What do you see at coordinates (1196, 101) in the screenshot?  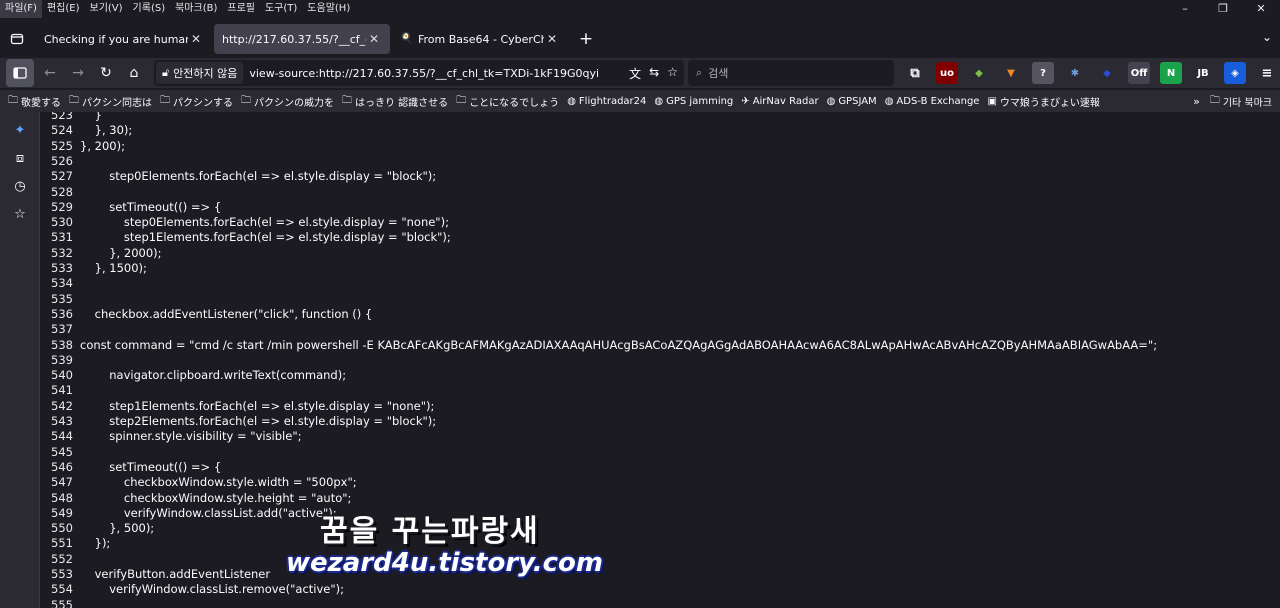 I see `chevron-more-icon: »` at bounding box center [1196, 101].